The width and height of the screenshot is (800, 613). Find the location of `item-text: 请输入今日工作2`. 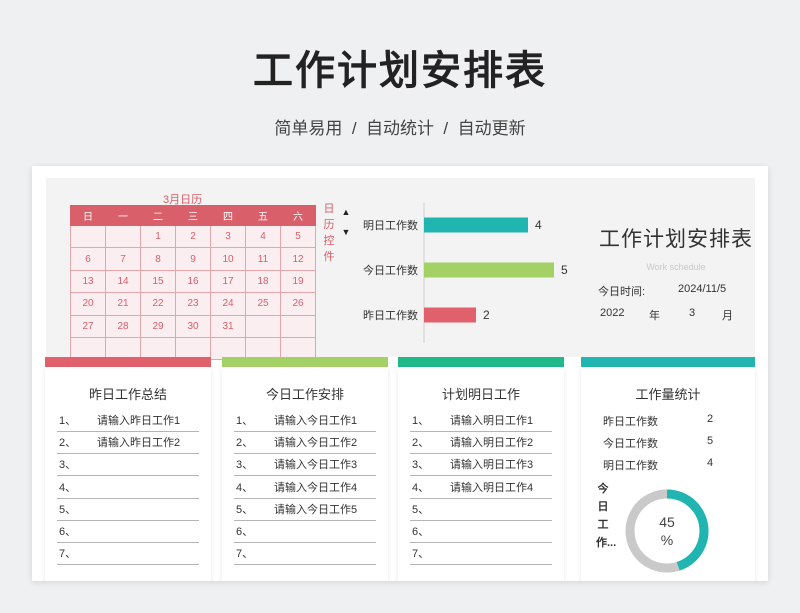

item-text: 请输入今日工作2 is located at coordinates (316, 443).